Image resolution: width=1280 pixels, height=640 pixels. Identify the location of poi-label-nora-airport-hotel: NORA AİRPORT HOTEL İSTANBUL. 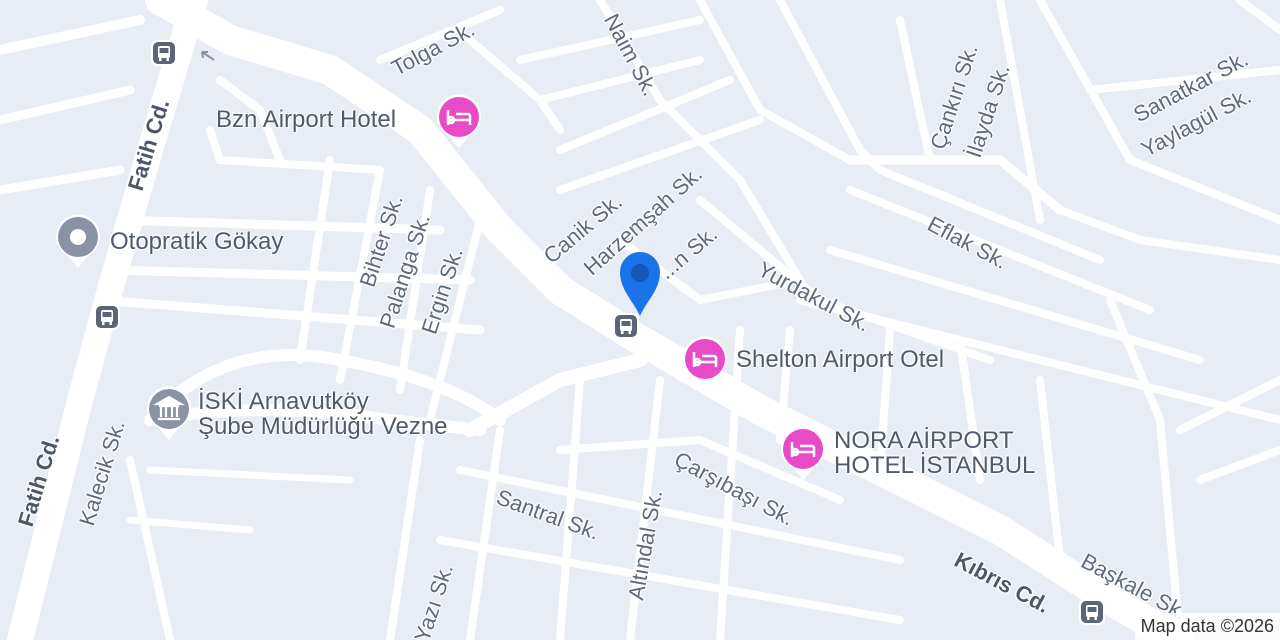
(934, 453).